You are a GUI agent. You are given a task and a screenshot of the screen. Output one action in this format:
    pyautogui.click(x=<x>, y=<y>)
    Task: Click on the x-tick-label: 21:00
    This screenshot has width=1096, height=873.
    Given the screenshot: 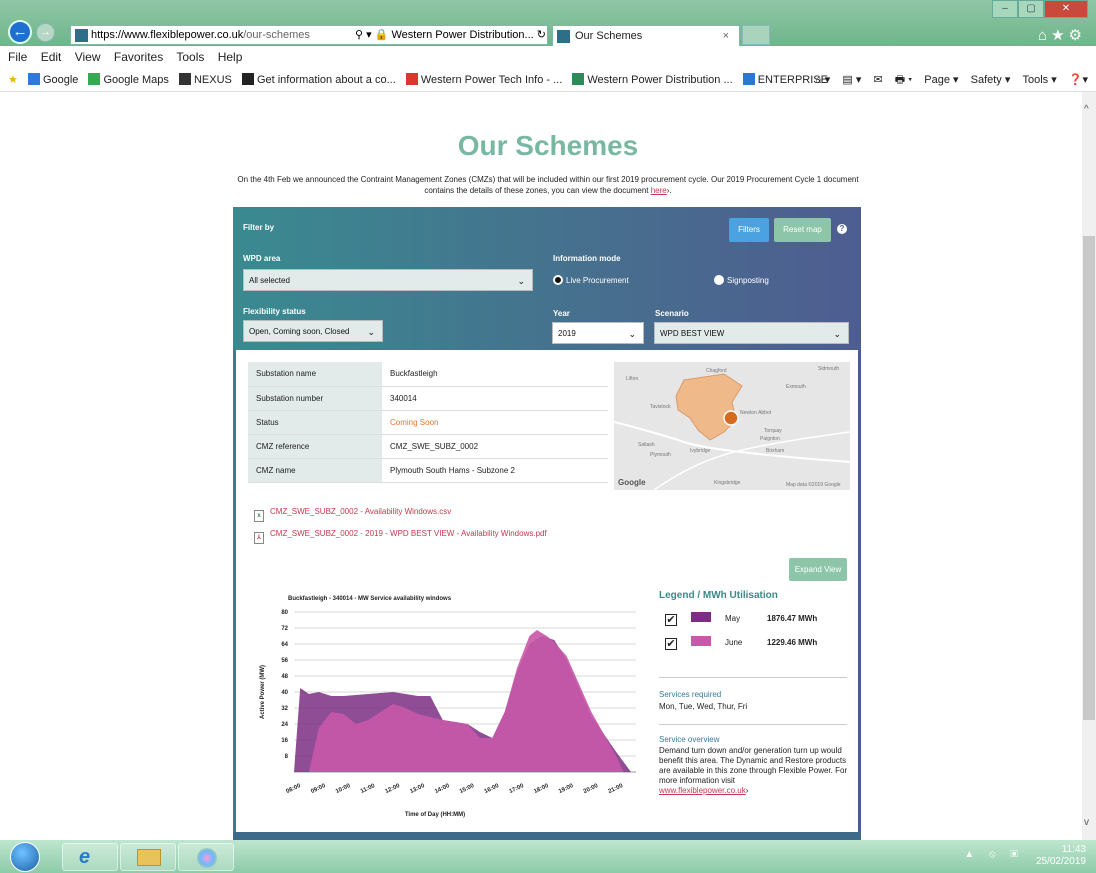 What is the action you would take?
    pyautogui.click(x=616, y=789)
    